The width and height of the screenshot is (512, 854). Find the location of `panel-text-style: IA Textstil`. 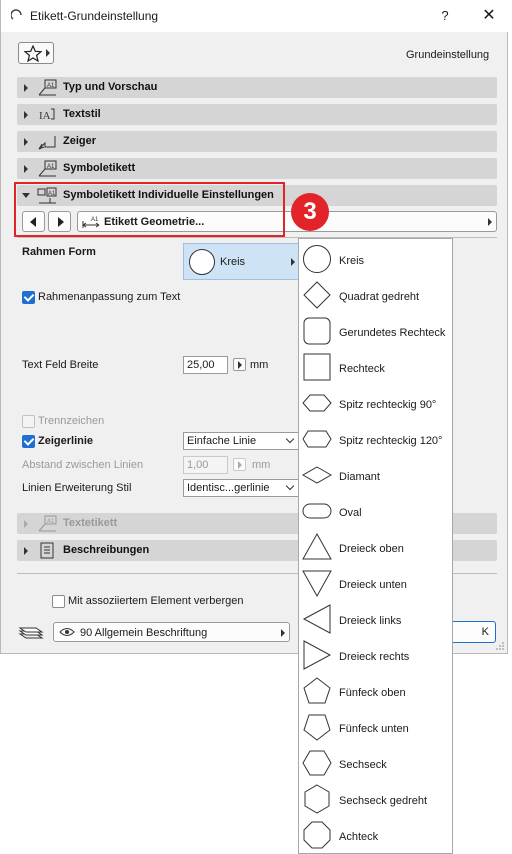

panel-text-style: IA Textstil is located at coordinates (257, 114).